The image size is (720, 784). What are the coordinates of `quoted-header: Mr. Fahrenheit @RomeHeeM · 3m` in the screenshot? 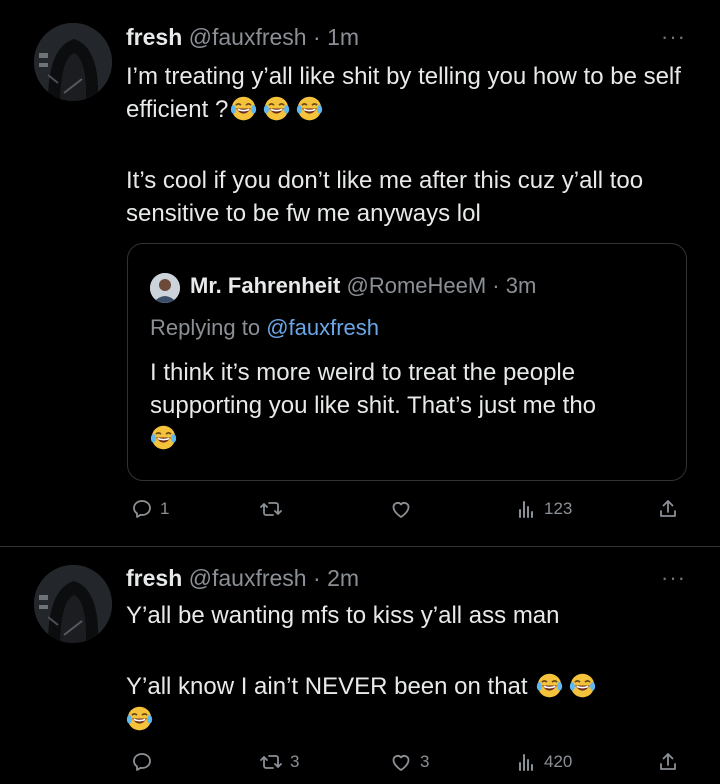 It's located at (363, 286).